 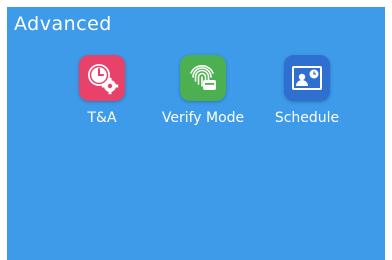 I want to click on schedule-label: Schedule, so click(x=307, y=118).